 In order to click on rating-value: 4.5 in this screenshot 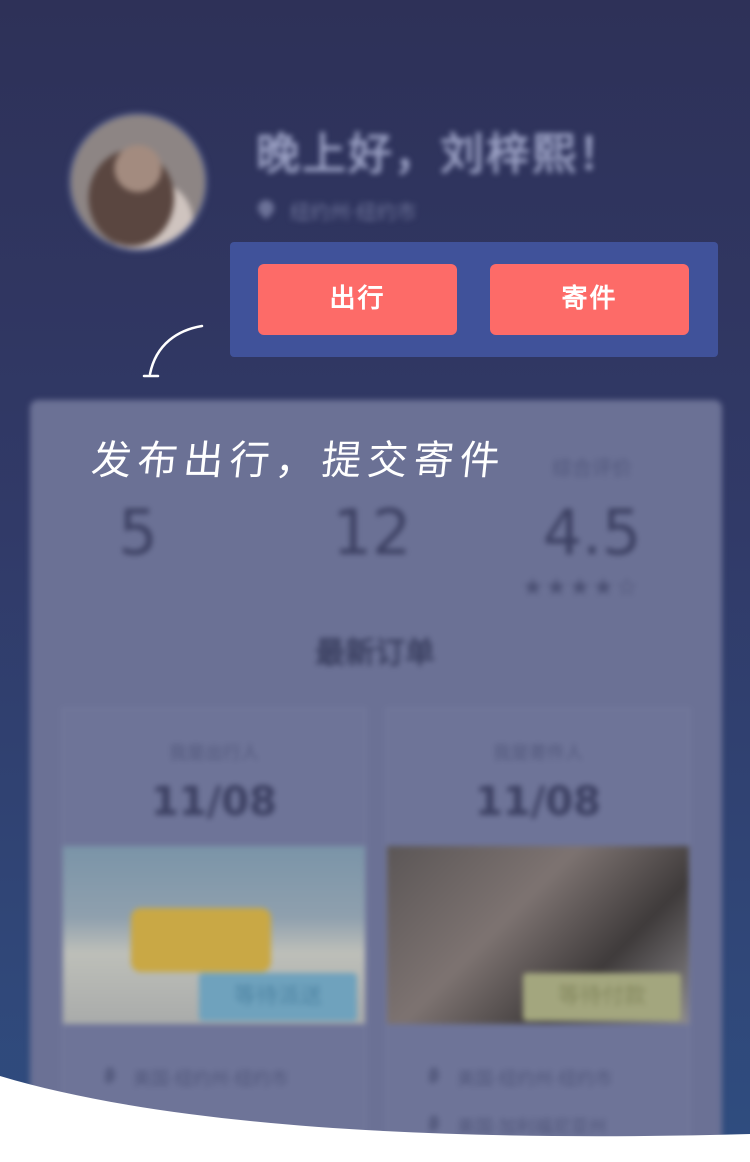, I will do `click(592, 532)`.